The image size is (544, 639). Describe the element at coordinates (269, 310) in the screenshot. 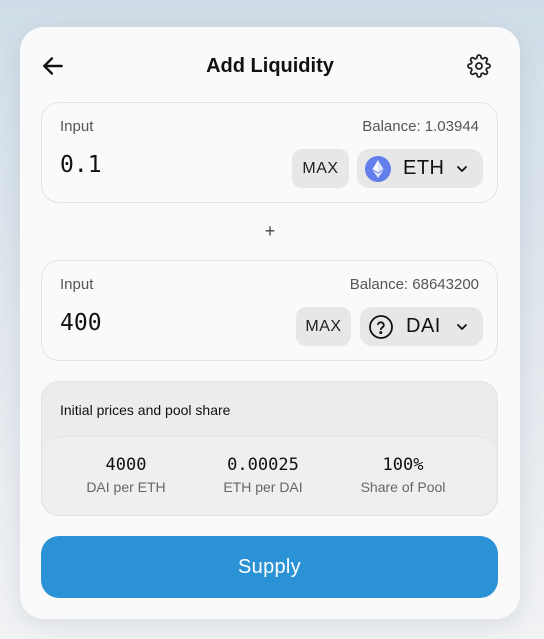

I see `input-panel-dai: Input Balance: 68643200 MAX DAI` at that location.